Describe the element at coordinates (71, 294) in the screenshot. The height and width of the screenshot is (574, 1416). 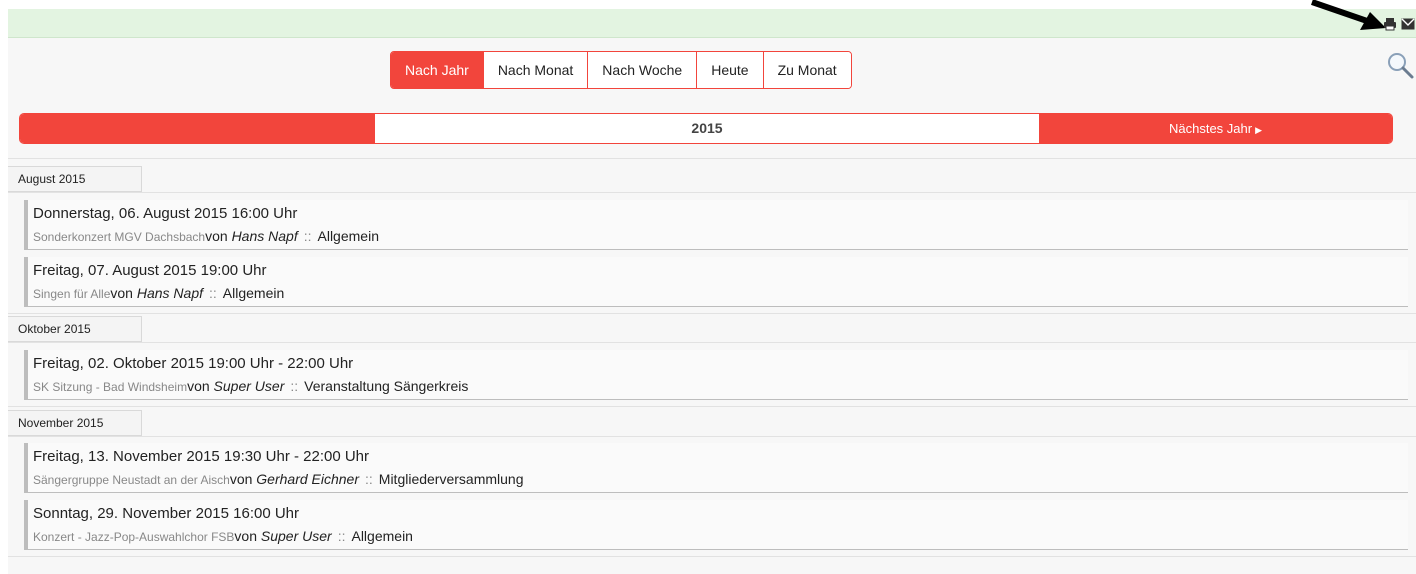
I see `event-title-link: Singen für Alle` at that location.